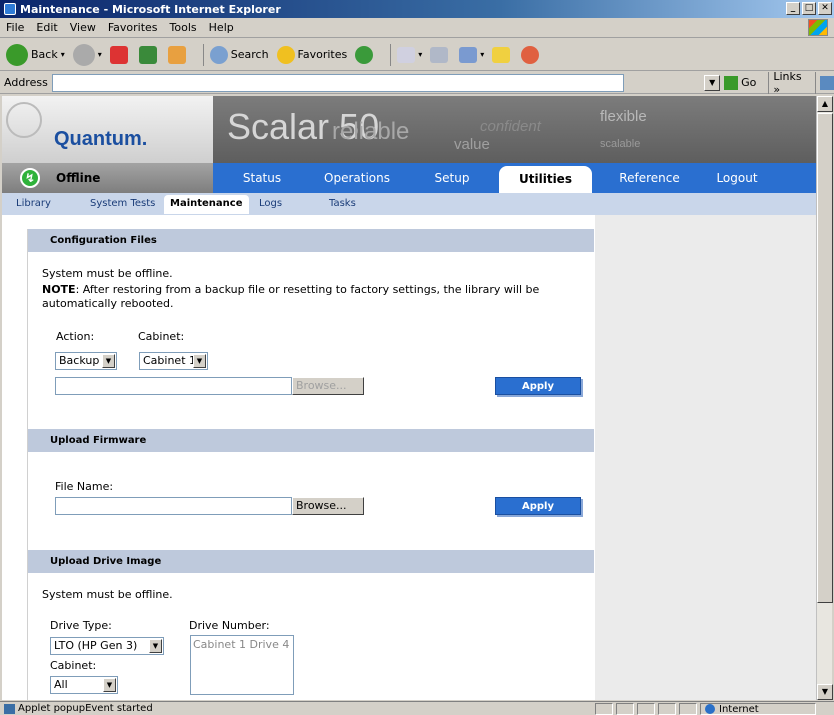 This screenshot has width=834, height=715. Describe the element at coordinates (46, 27) in the screenshot. I see `menu-edit: Edit` at that location.